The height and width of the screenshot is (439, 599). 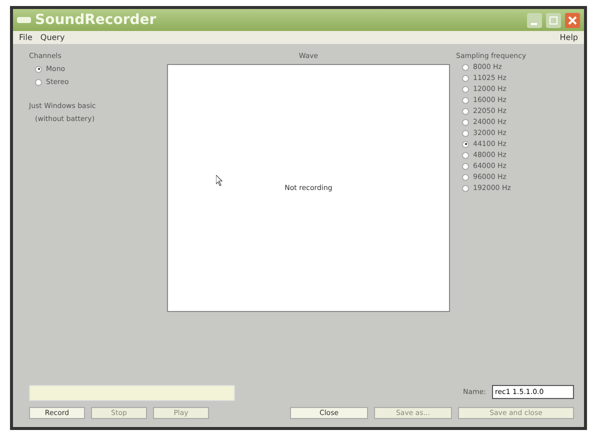 What do you see at coordinates (569, 37) in the screenshot?
I see `menu-item: Help` at bounding box center [569, 37].